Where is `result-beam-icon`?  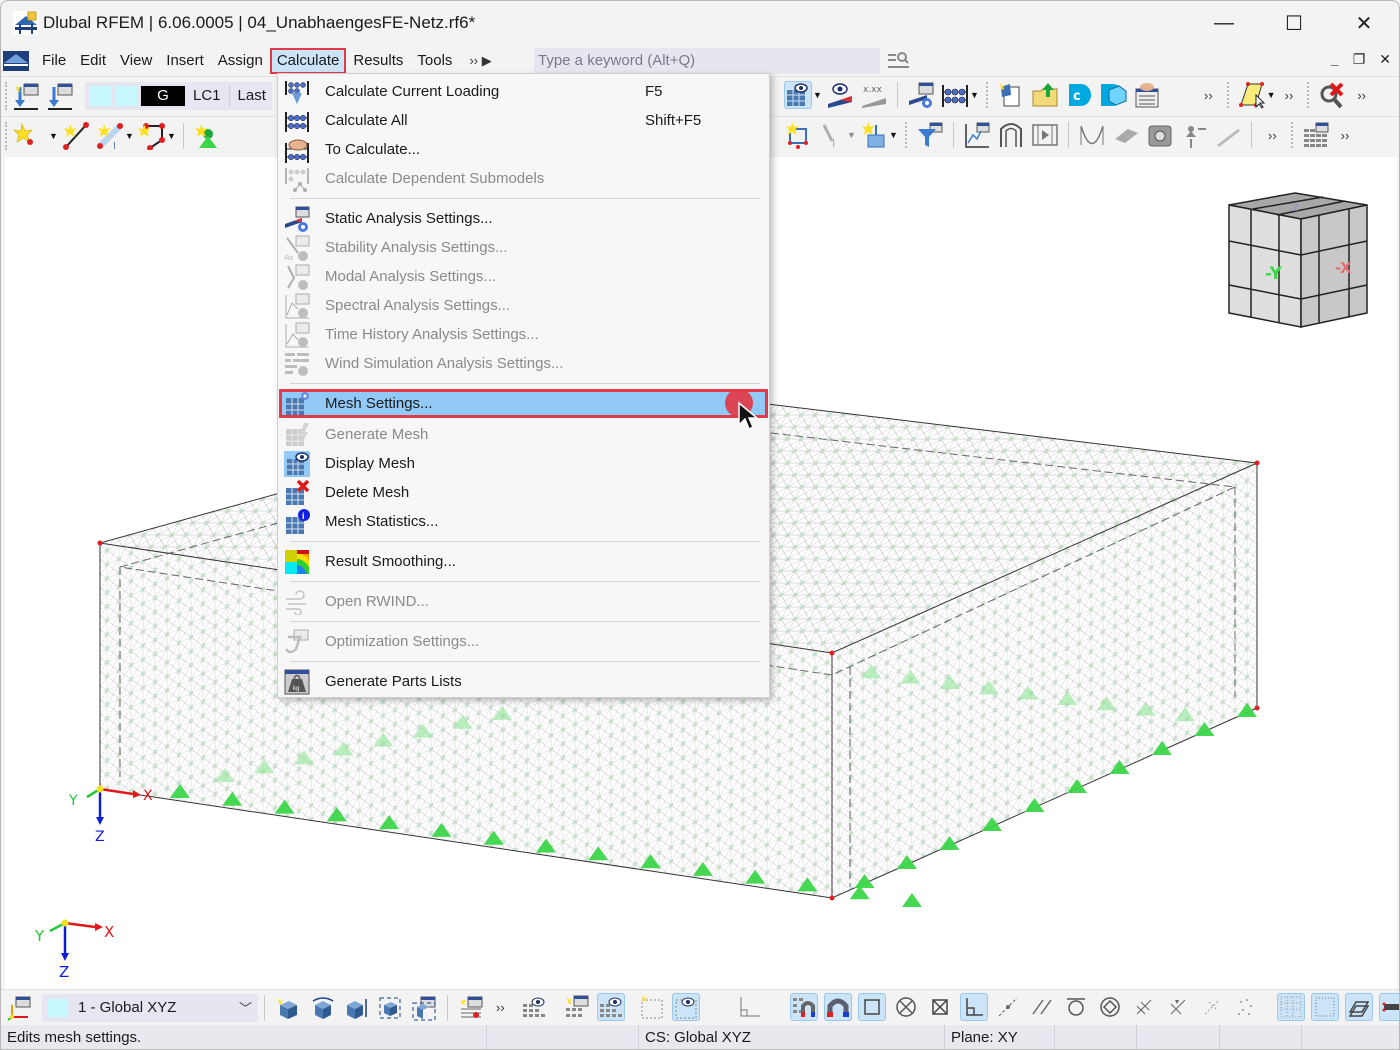
result-beam-icon is located at coordinates (1228, 135).